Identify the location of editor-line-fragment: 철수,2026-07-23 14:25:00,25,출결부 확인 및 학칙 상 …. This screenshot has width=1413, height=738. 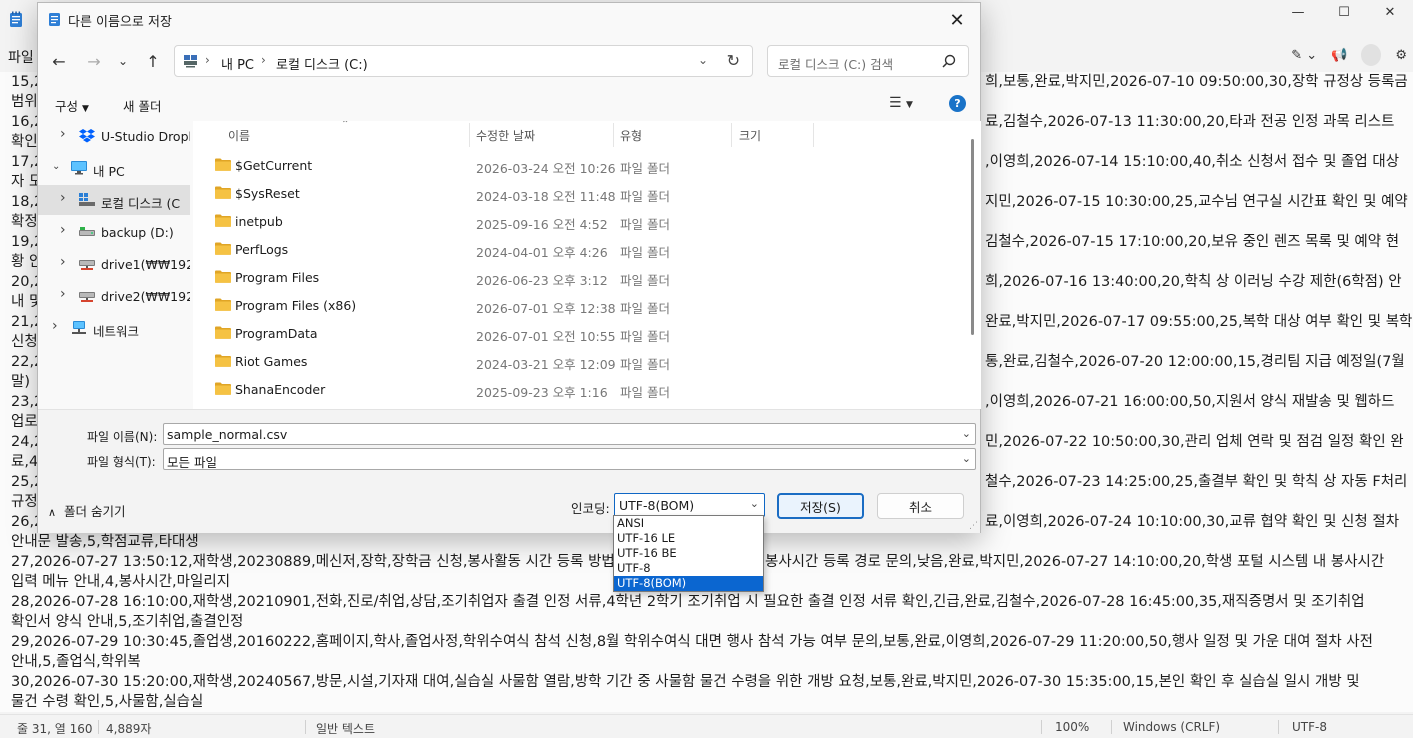
(1196, 482).